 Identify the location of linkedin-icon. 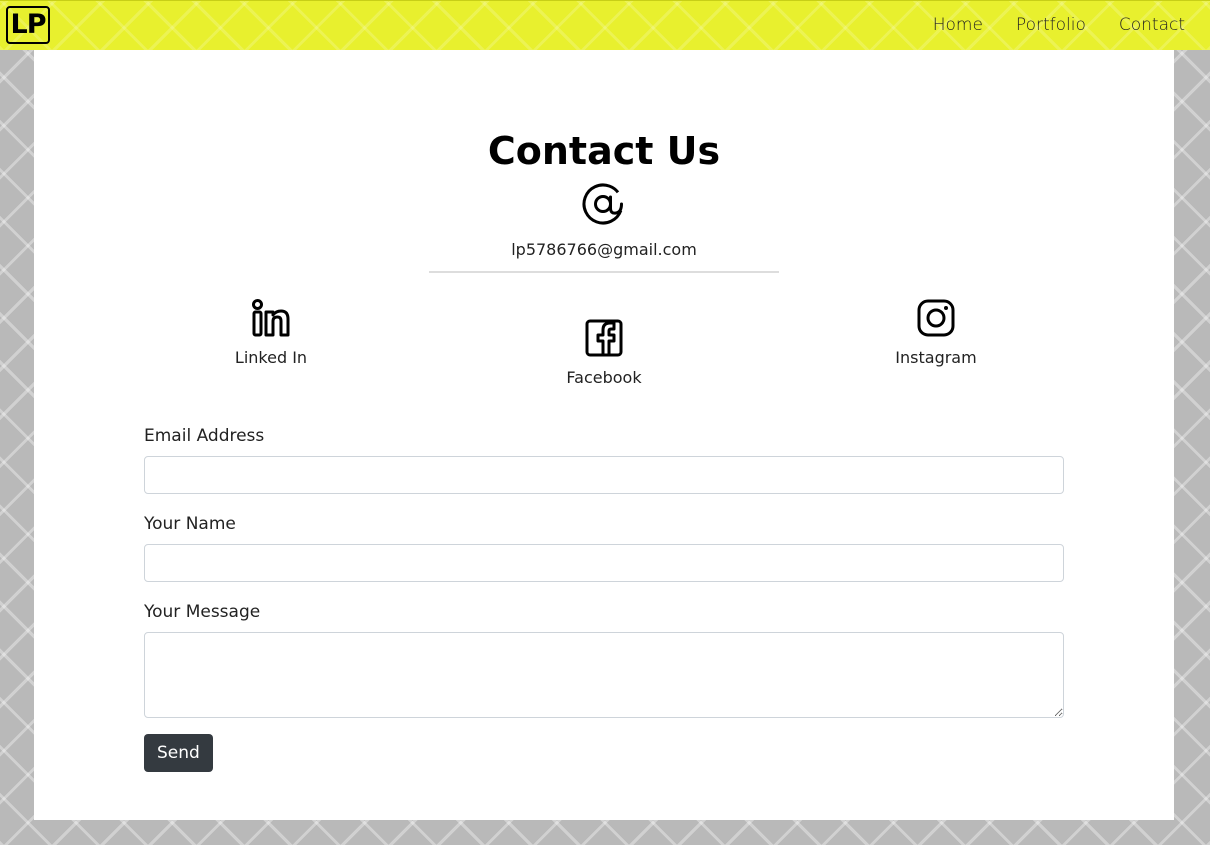
(271, 318).